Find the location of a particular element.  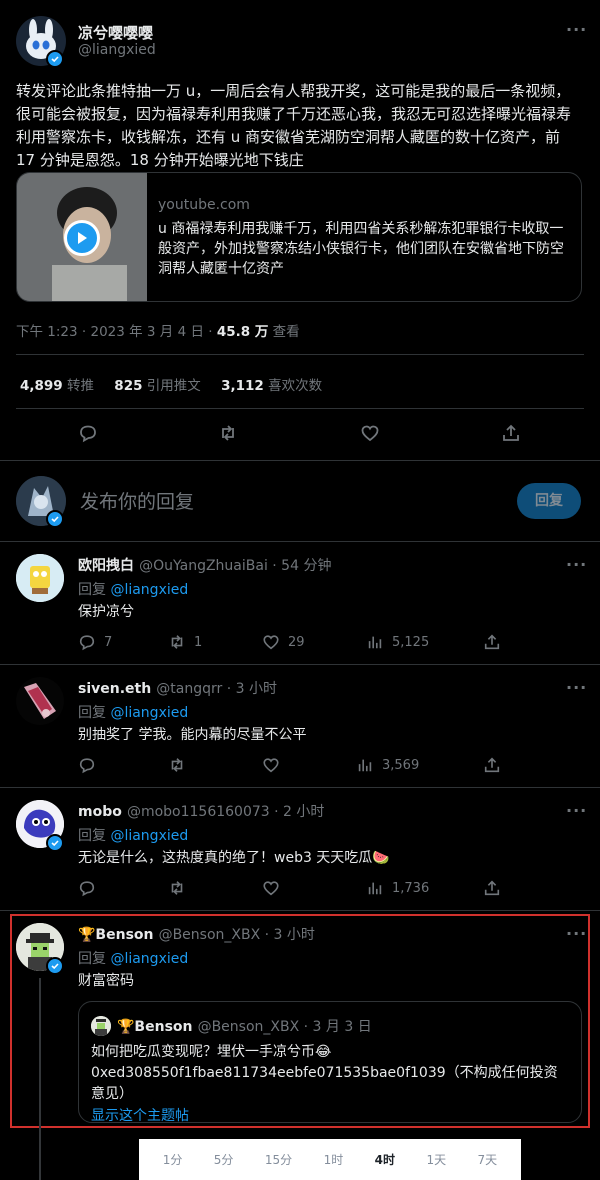

views-count: 1,736 is located at coordinates (411, 888).